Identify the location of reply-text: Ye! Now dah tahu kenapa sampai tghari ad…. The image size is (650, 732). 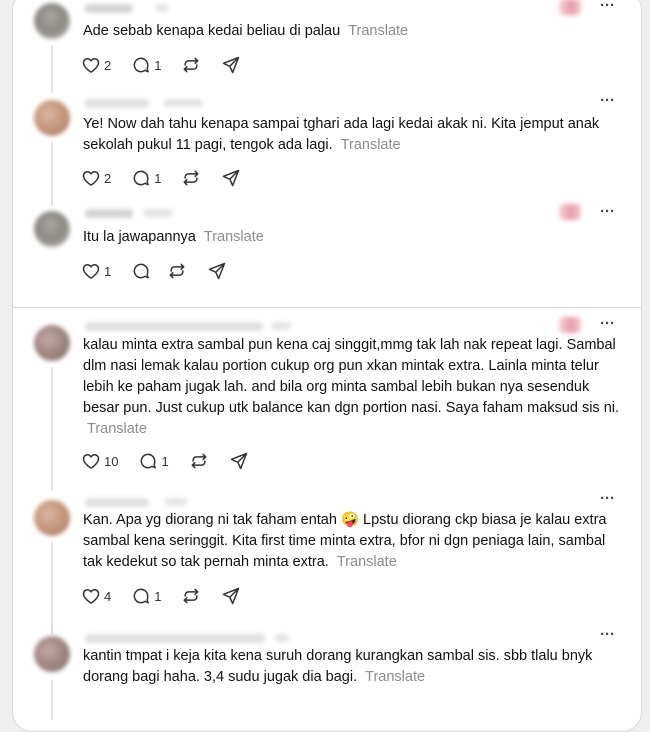
(352, 135).